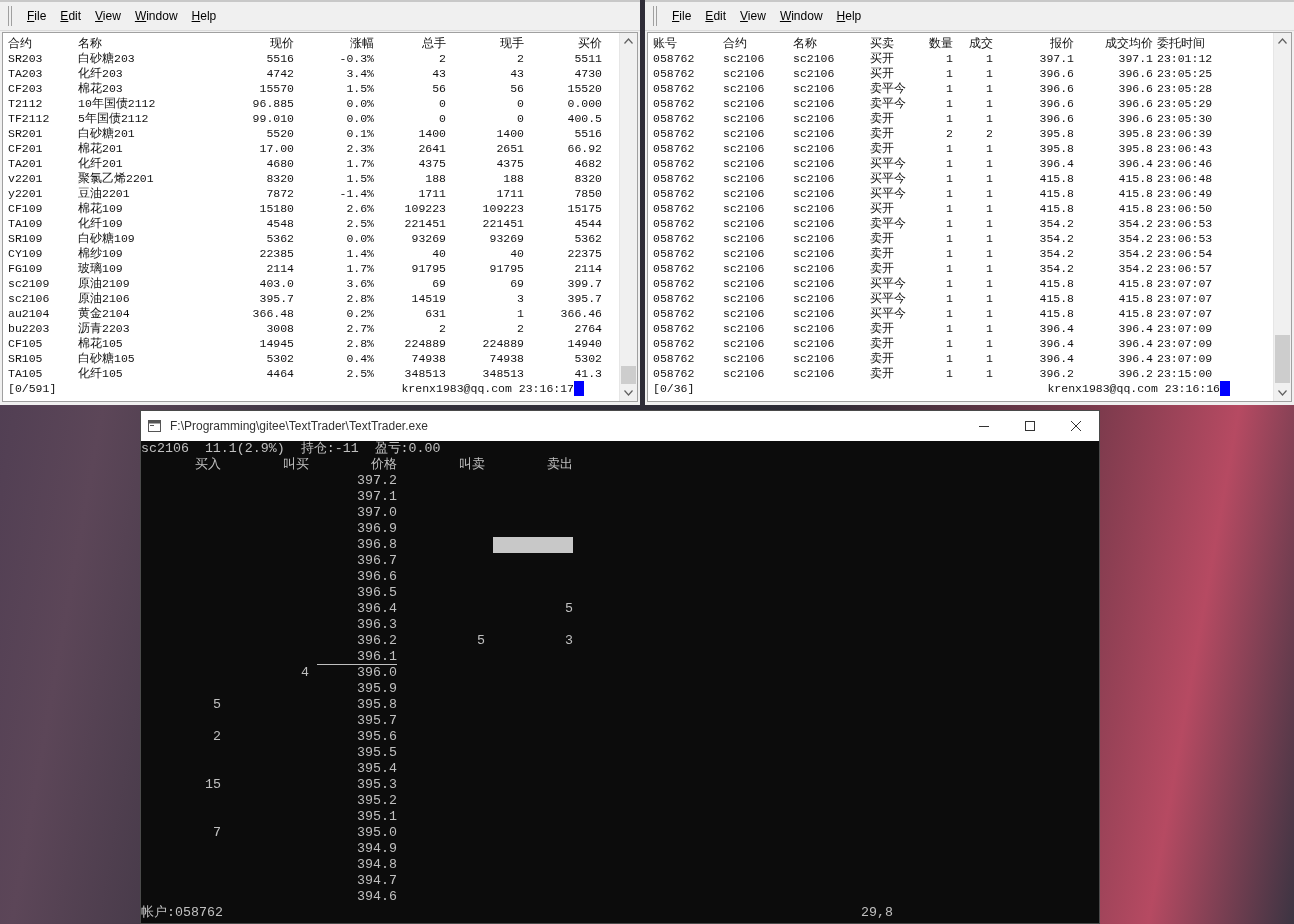 The height and width of the screenshot is (924, 1294). Describe the element at coordinates (279, 238) in the screenshot. I see `table-cell-text: 5362` at that location.